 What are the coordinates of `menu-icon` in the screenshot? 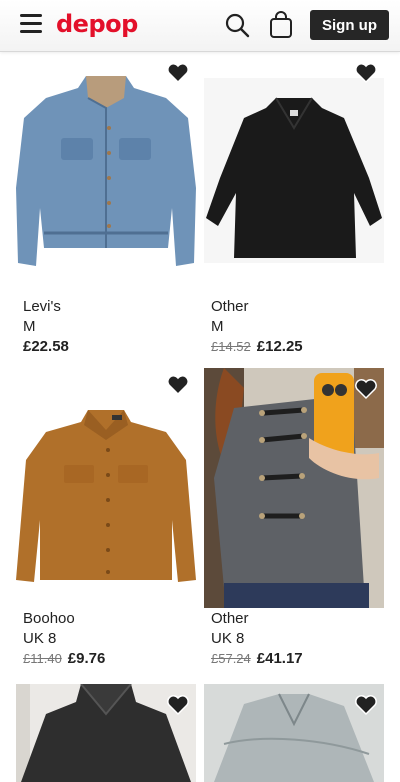 It's located at (31, 23).